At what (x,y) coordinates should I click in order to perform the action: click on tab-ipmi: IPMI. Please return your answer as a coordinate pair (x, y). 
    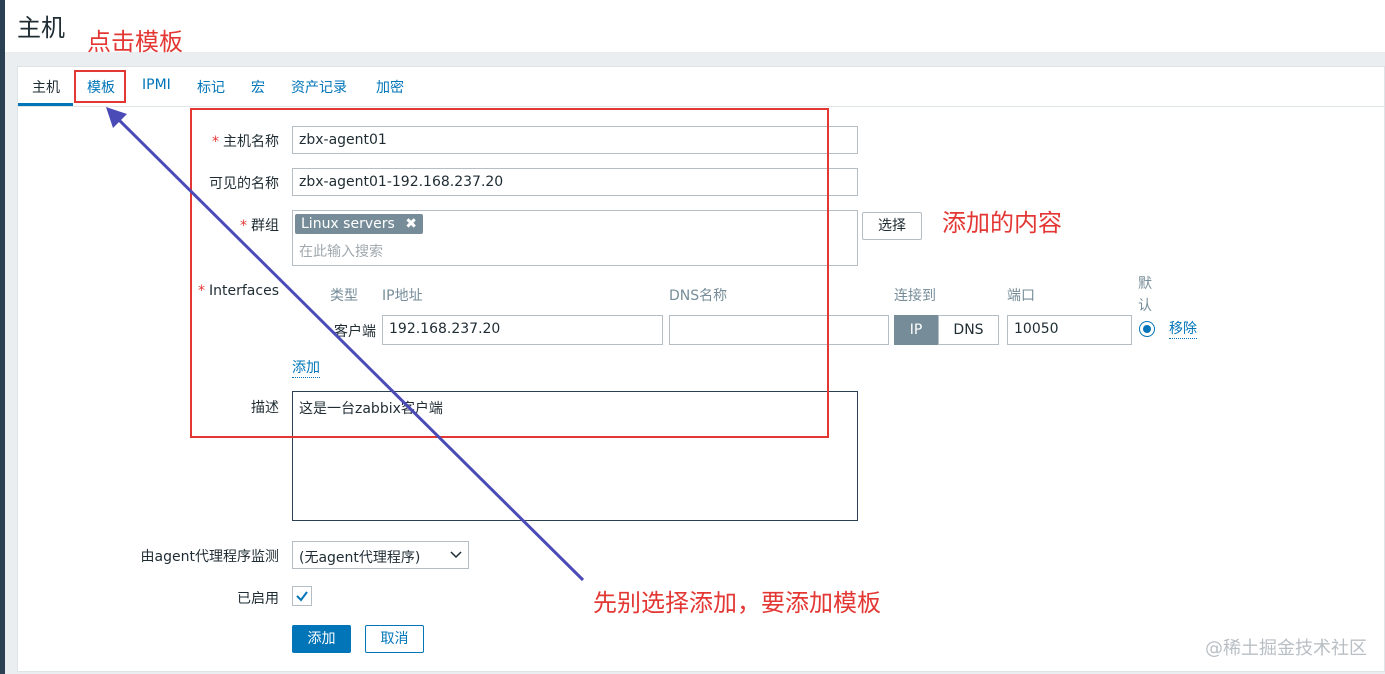
    Looking at the image, I should click on (156, 85).